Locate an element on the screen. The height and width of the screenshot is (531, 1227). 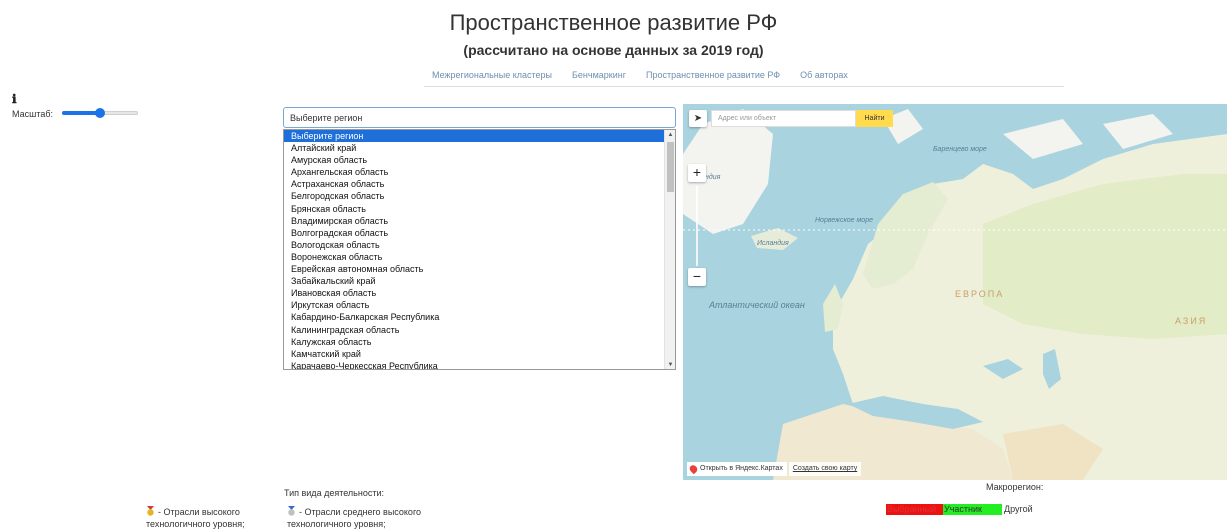
zoom-in-button: + is located at coordinates (697, 173).